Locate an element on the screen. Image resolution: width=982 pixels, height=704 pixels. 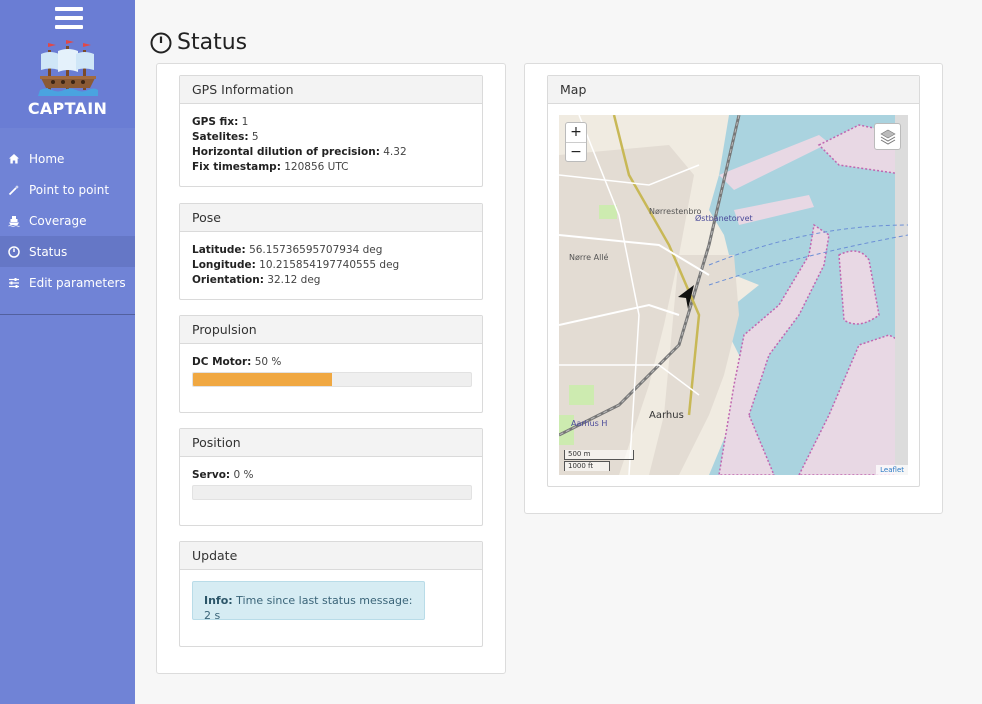
sidebar-item-point-to-point: Point to point is located at coordinates (67, 189).